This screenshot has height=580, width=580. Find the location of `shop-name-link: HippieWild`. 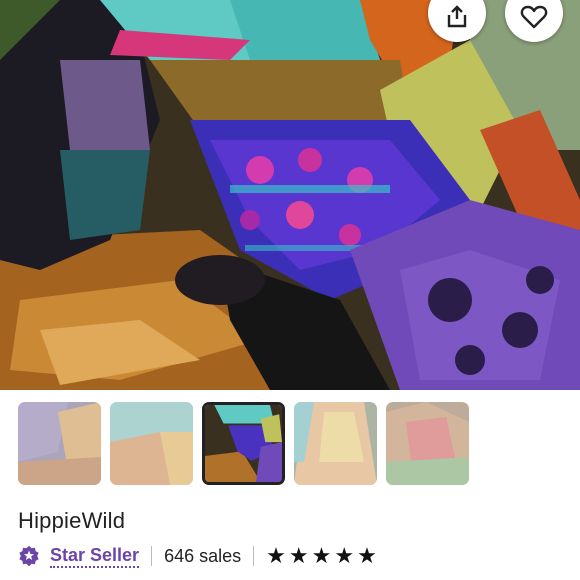

shop-name-link: HippieWild is located at coordinates (71, 521).